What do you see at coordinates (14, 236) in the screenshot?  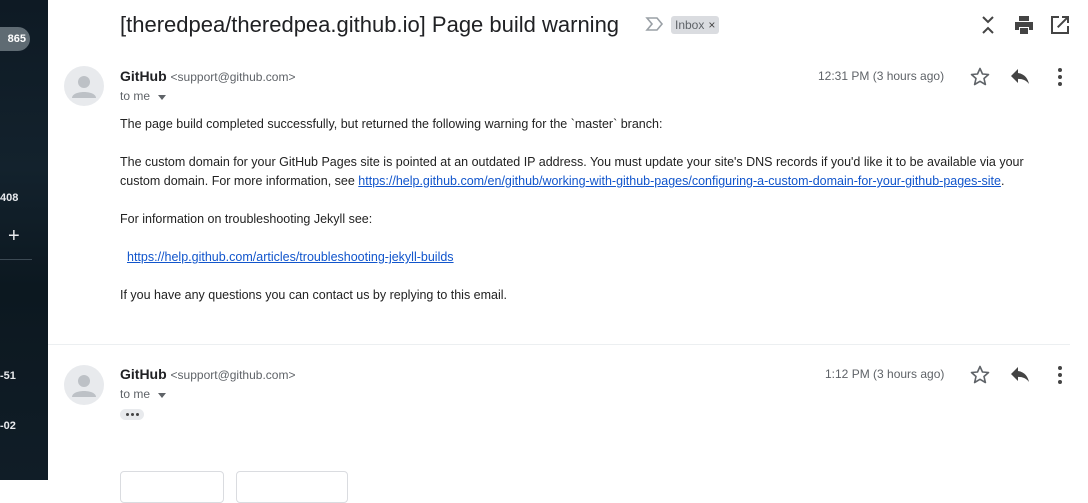 I see `add-icon: +` at bounding box center [14, 236].